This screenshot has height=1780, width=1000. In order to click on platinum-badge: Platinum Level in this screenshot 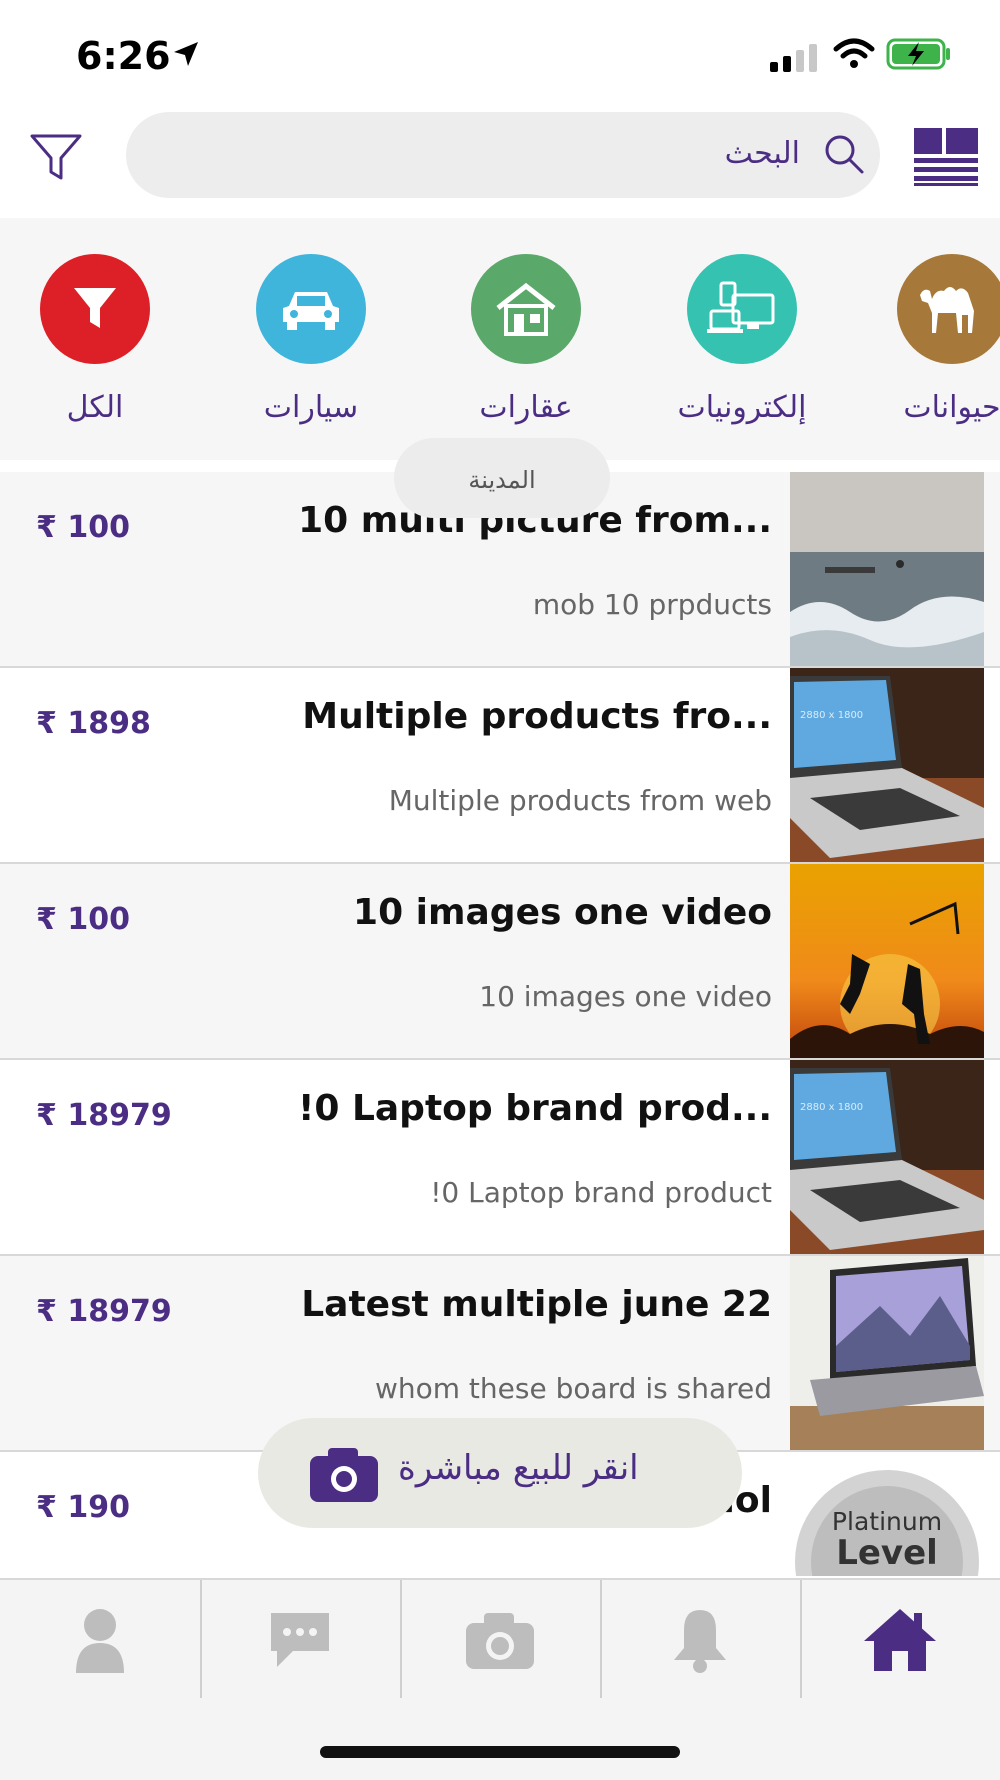, I will do `click(887, 1514)`.